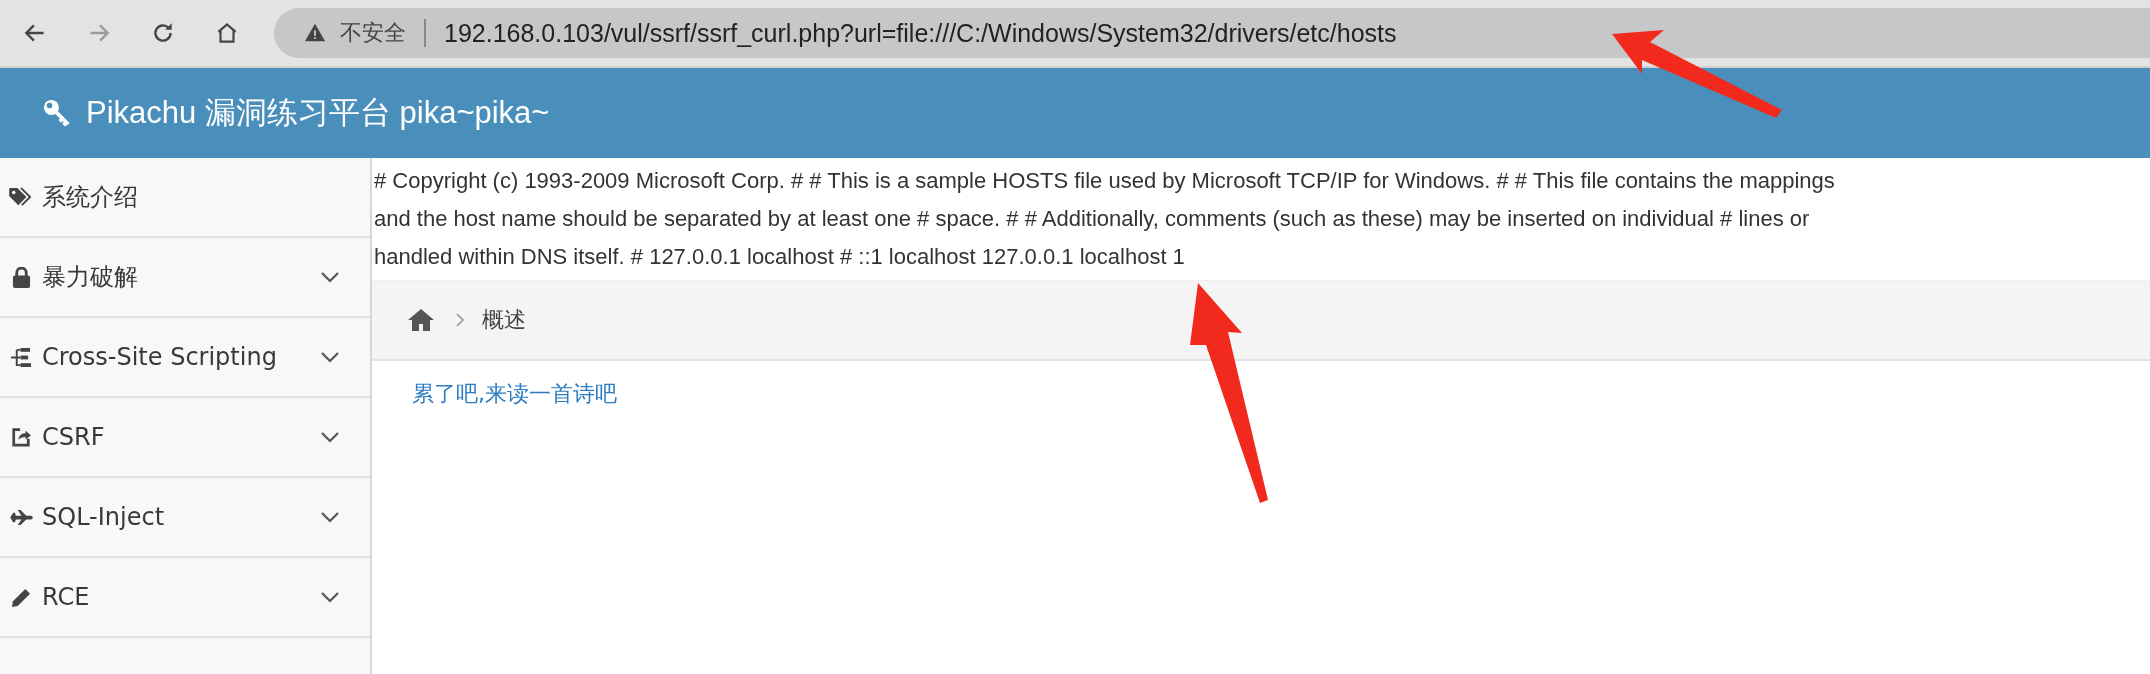 The height and width of the screenshot is (674, 2150). Describe the element at coordinates (21, 517) in the screenshot. I see `plane-icon` at that location.